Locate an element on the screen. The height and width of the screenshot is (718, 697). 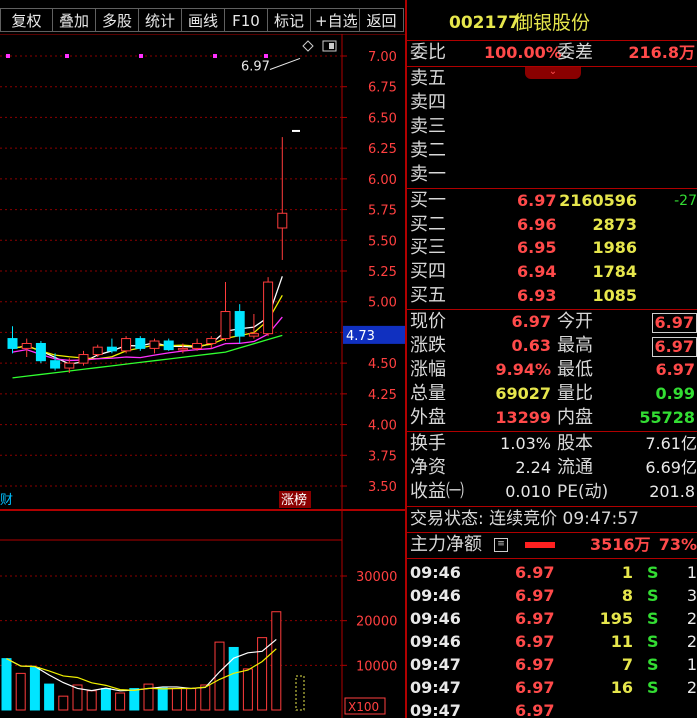
stock-title: 002177 御银股份 is located at coordinates (552, 24).